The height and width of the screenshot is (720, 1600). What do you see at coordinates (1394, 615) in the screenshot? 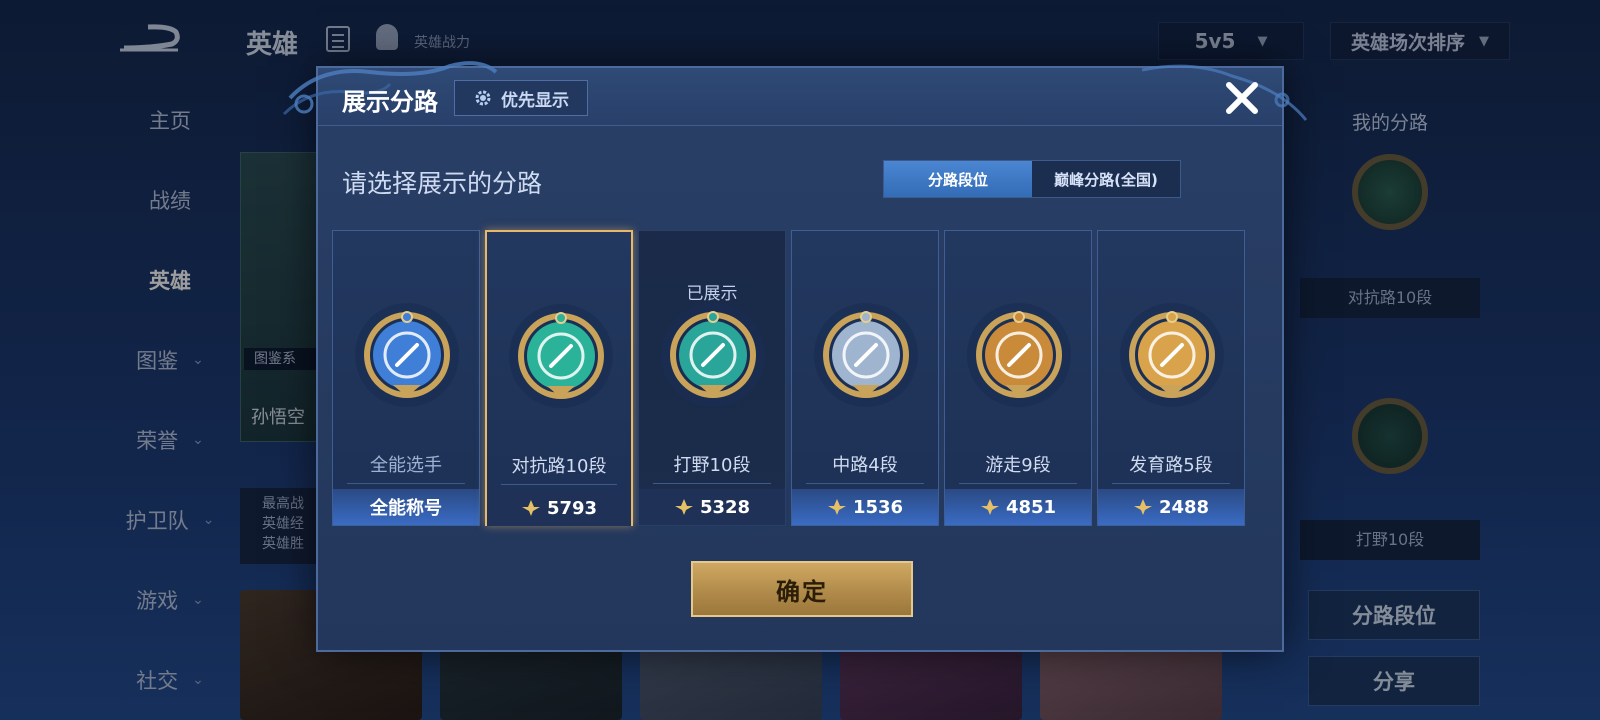
I see `lane-rank-button: 分路段位` at bounding box center [1394, 615].